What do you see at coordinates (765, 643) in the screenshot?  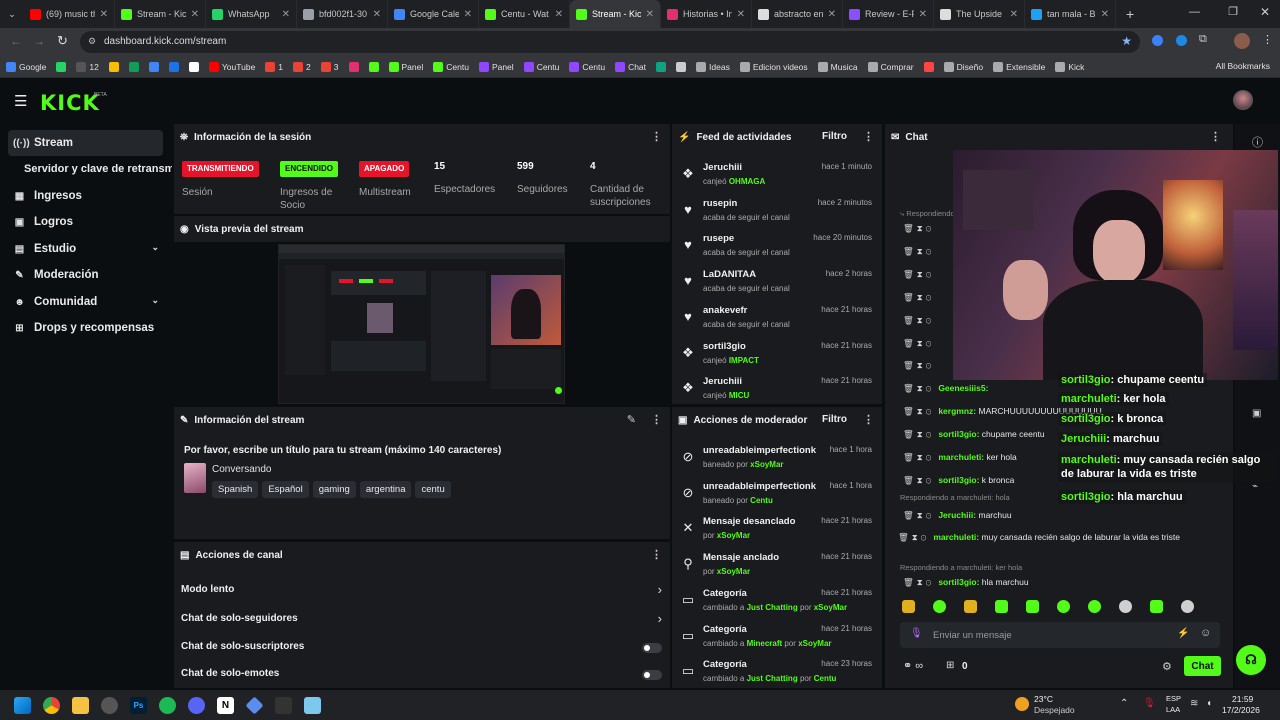 I see `feed-item-highlight: Minecraft` at bounding box center [765, 643].